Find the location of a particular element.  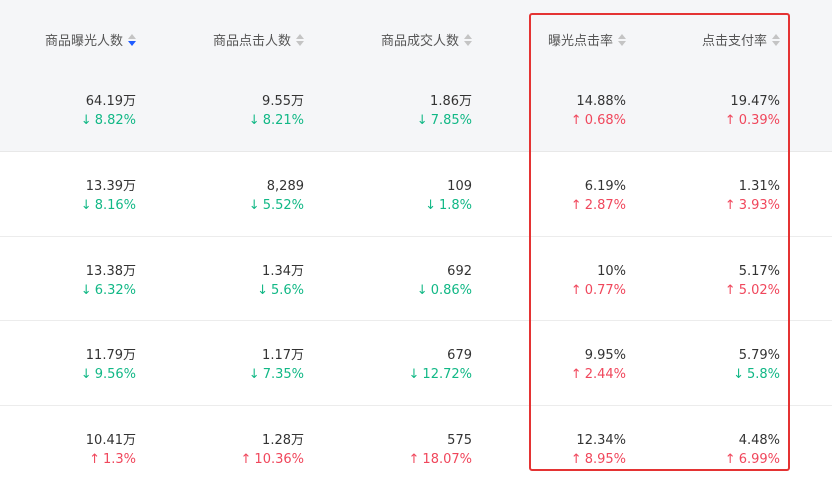

cell-click-users: 8,289 ↓ 5.52% is located at coordinates (276, 196).